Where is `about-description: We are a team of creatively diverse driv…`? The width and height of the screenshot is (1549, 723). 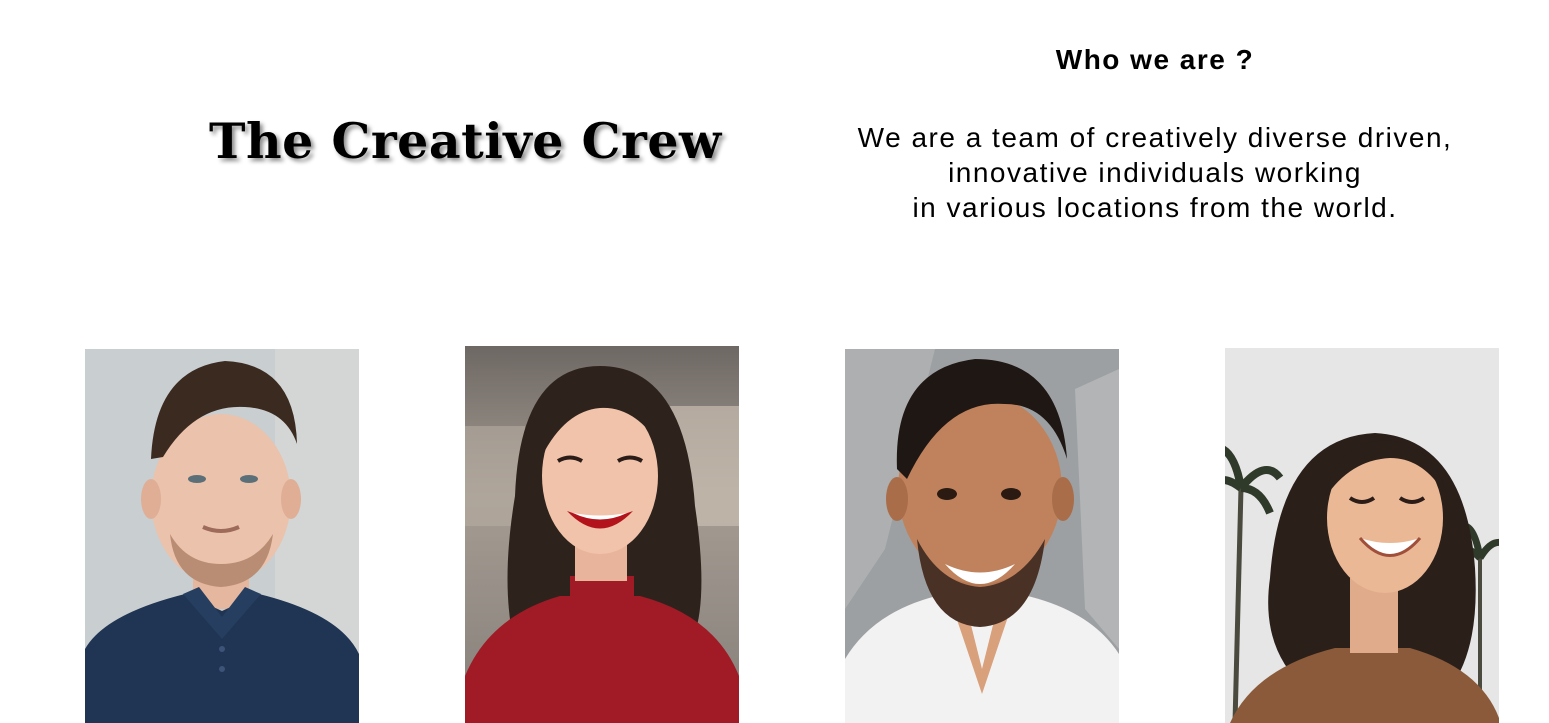
about-description: We are a team of creatively diverse driv… is located at coordinates (1155, 172).